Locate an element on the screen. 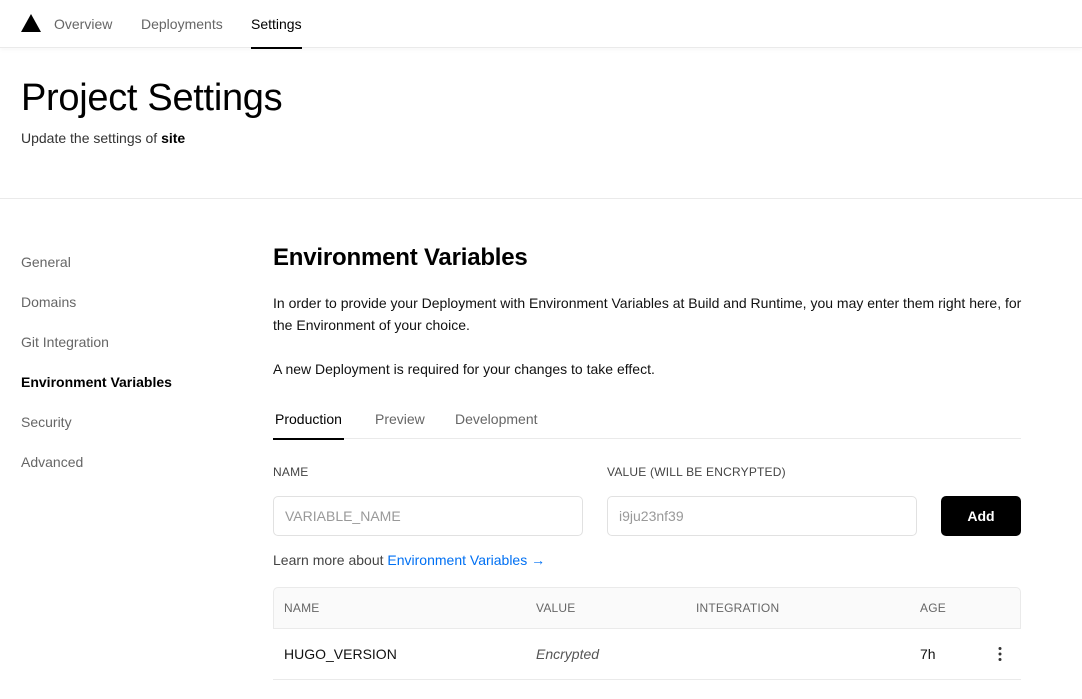 The width and height of the screenshot is (1082, 699). sidebar-item-advanced: Advanced is located at coordinates (52, 462).